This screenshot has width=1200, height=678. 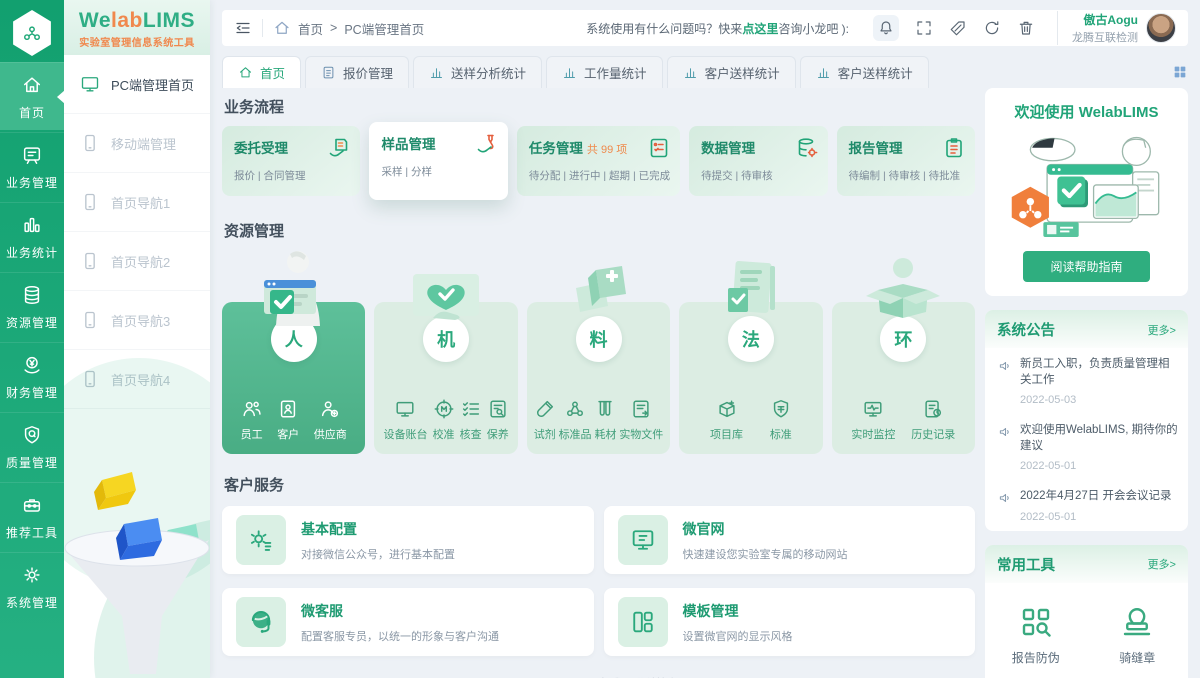 I want to click on tab-home: 首页, so click(x=262, y=72).